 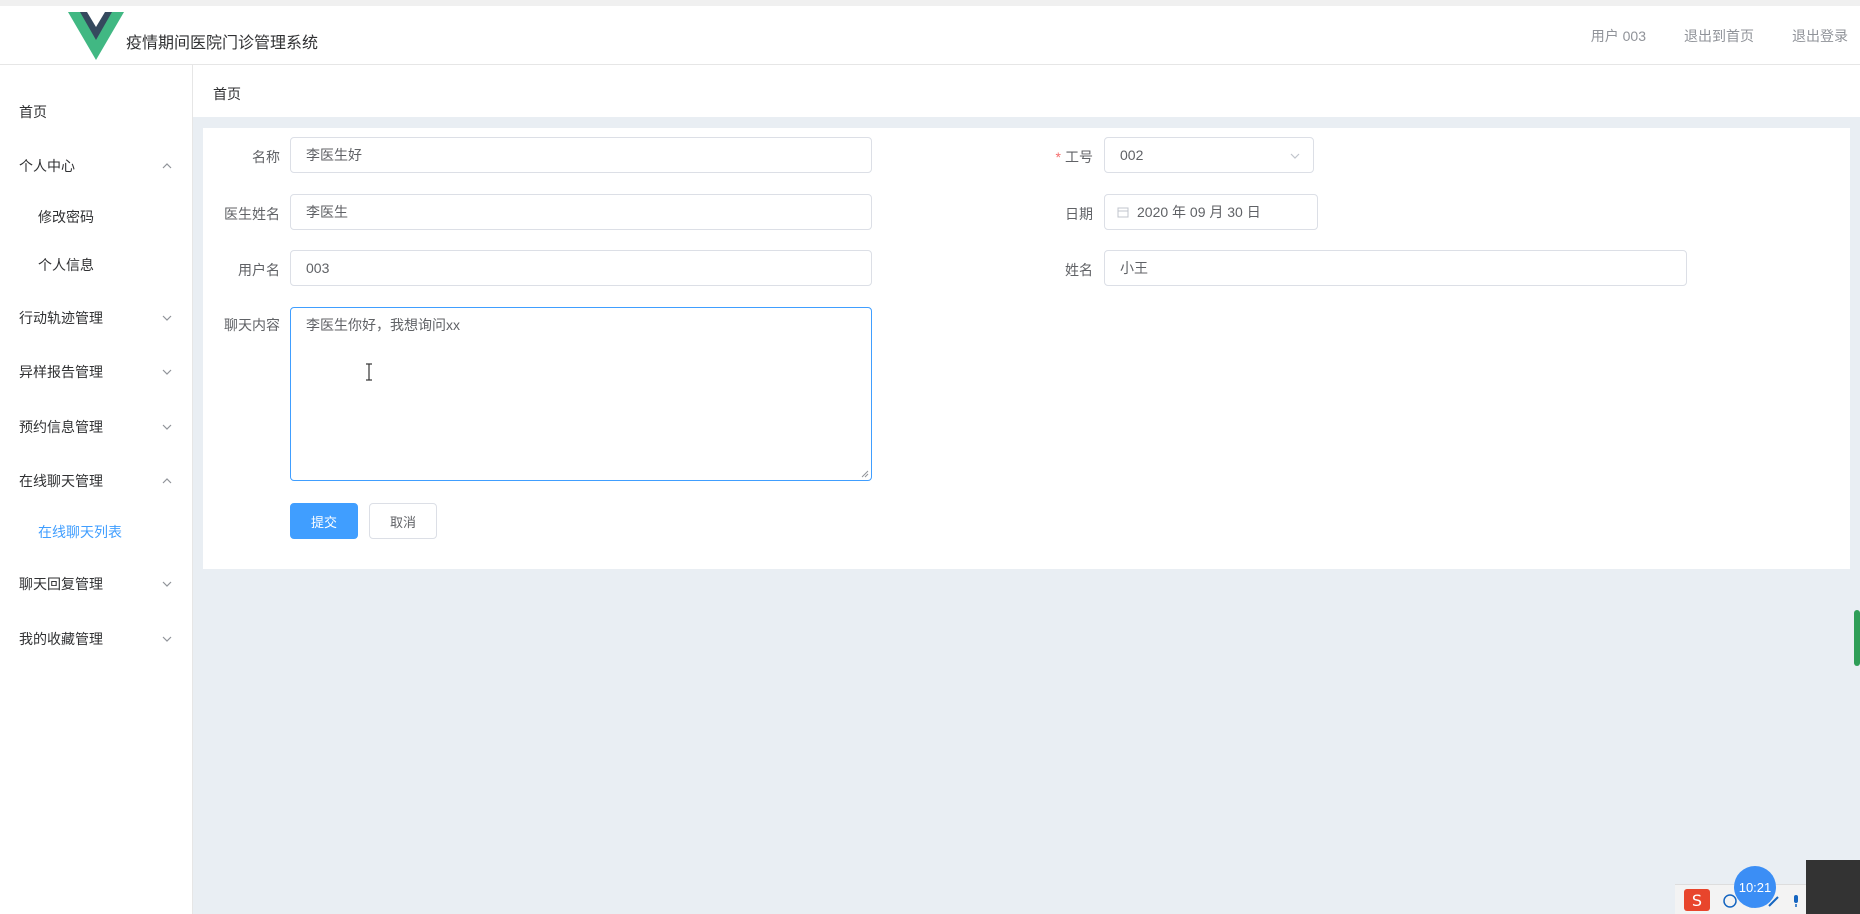 I want to click on name-label: 名称, so click(x=266, y=157).